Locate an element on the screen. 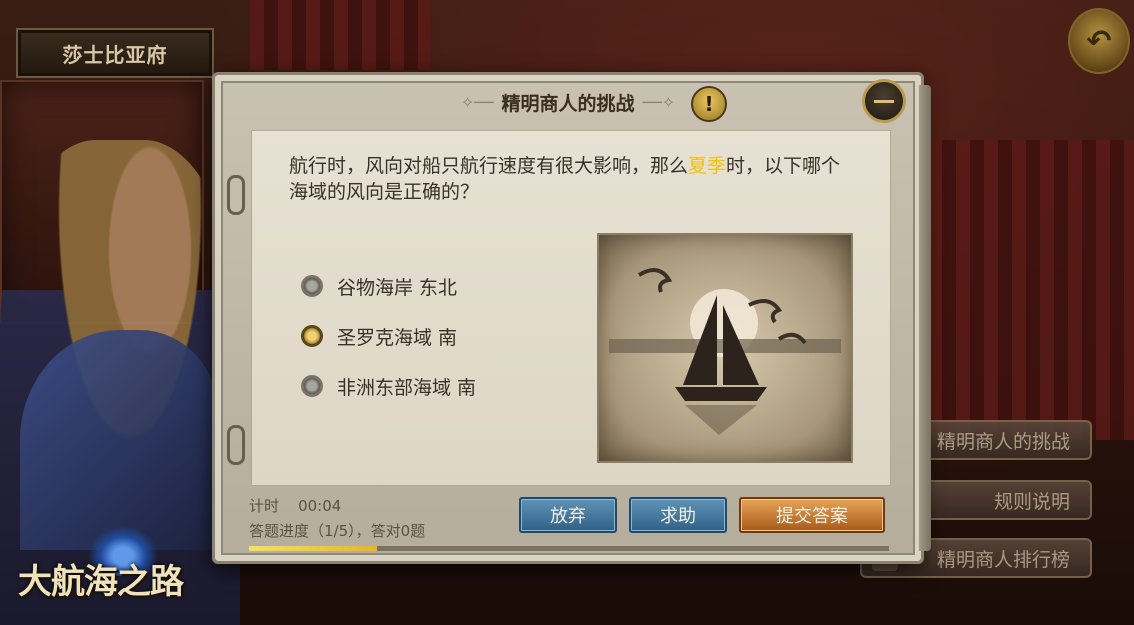 Image resolution: width=1134 pixels, height=625 pixels. progress-bar-fill is located at coordinates (313, 548).